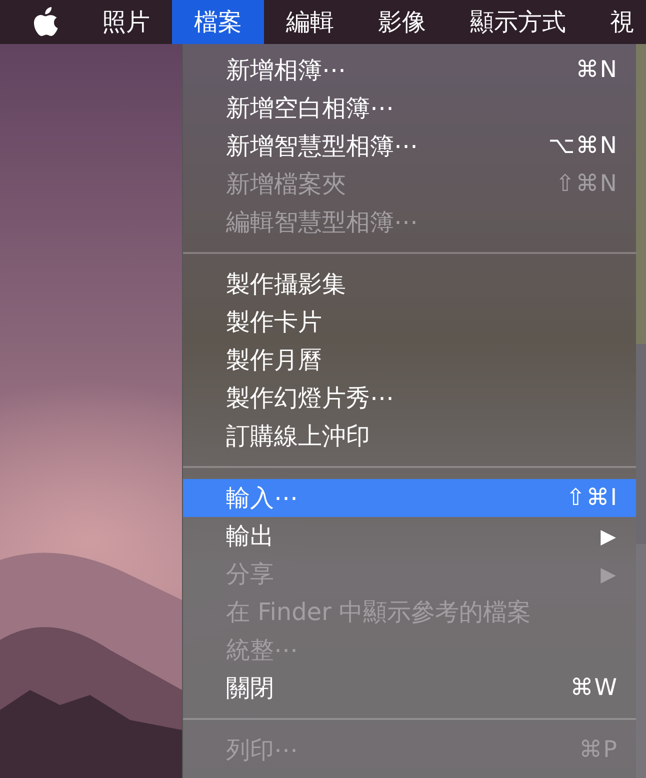 Image resolution: width=646 pixels, height=778 pixels. What do you see at coordinates (409, 498) in the screenshot?
I see `menu-item: 輸入⋯ ⇧⌘I` at bounding box center [409, 498].